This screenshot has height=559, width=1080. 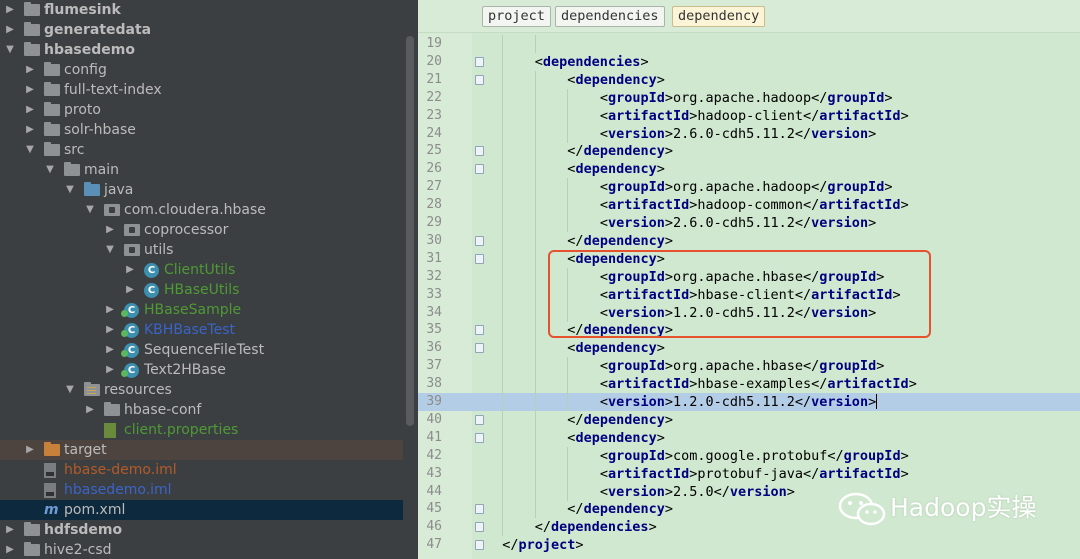 I want to click on code-line: 40 </dependency>, so click(x=749, y=419).